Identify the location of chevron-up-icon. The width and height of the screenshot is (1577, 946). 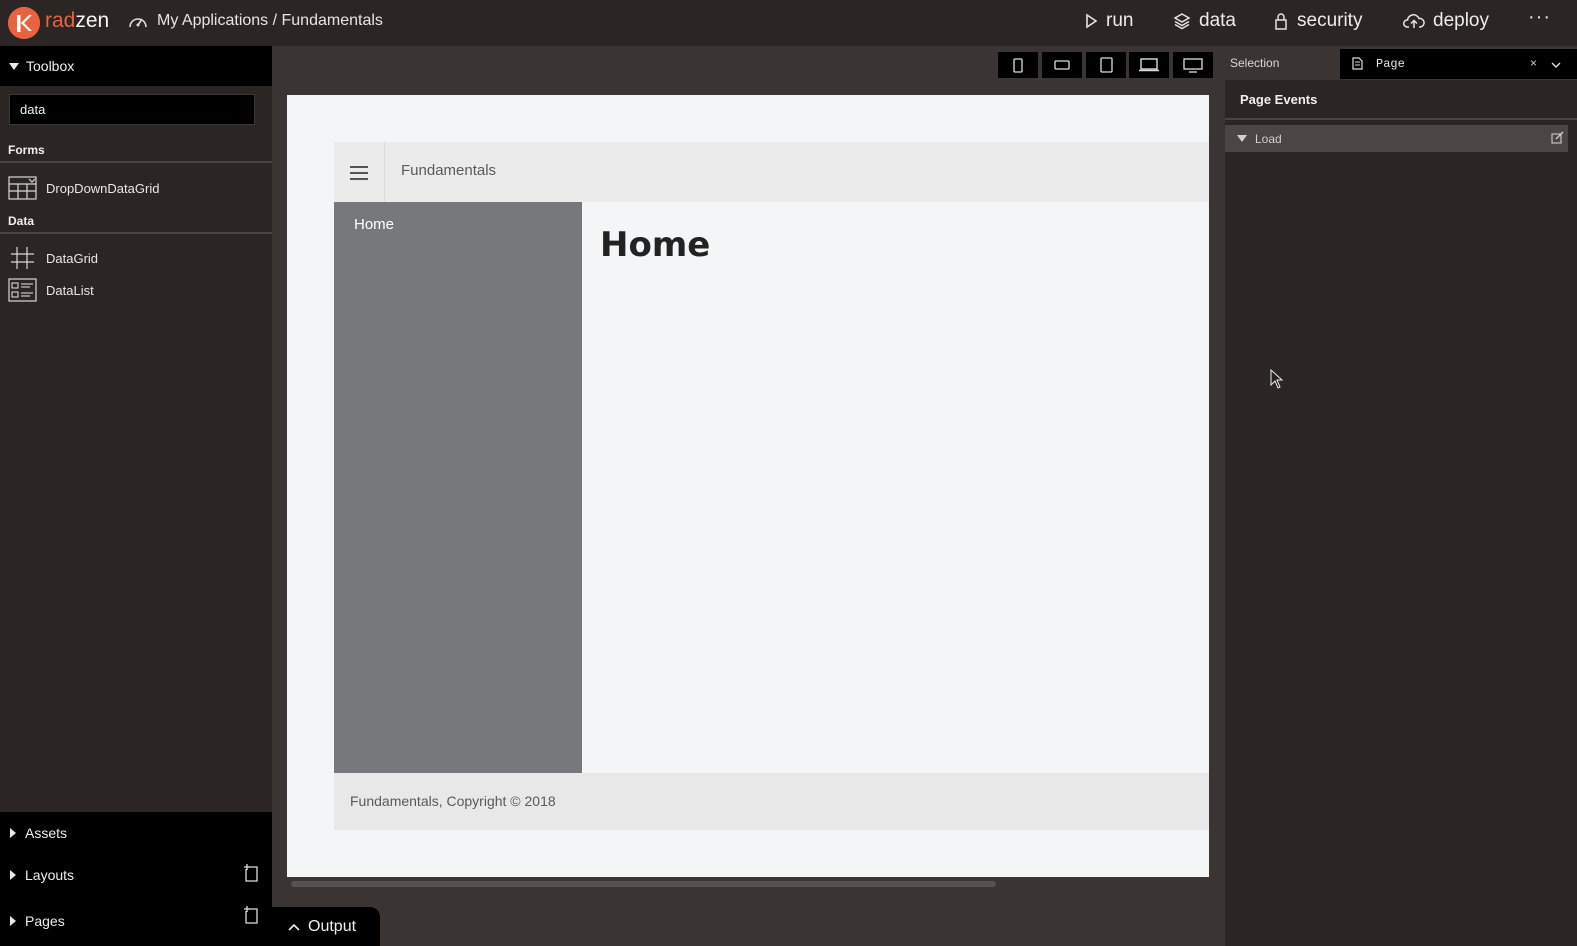
(294, 927).